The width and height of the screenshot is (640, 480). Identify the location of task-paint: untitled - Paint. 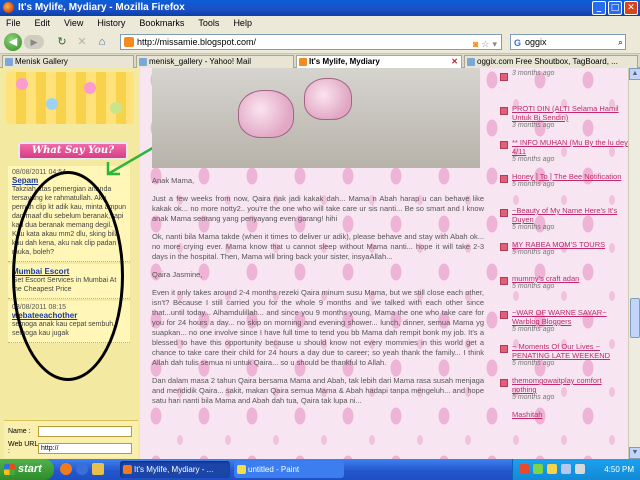
(289, 469).